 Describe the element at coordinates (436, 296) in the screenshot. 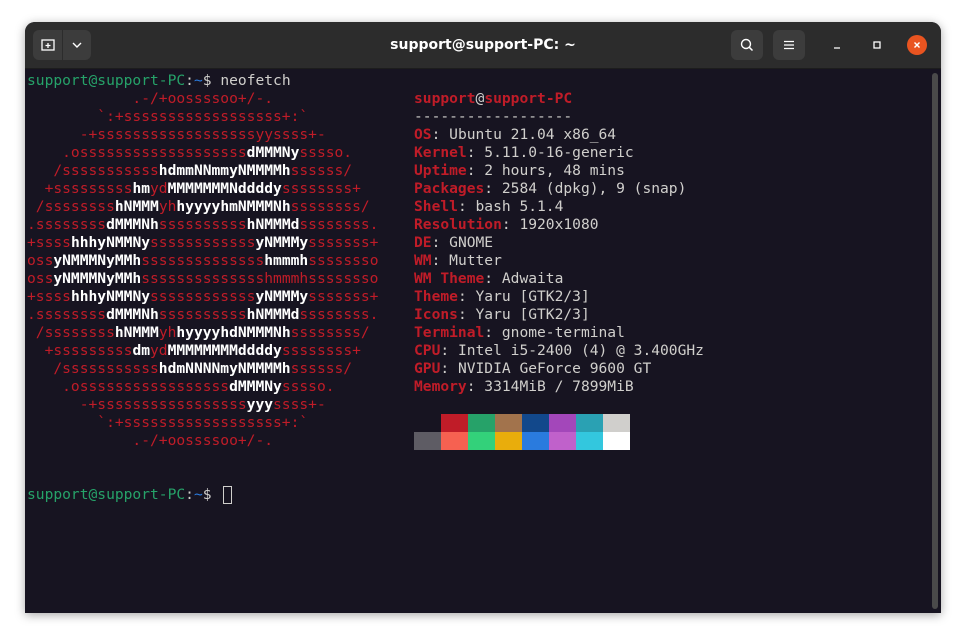

I see `info-key: Theme` at that location.